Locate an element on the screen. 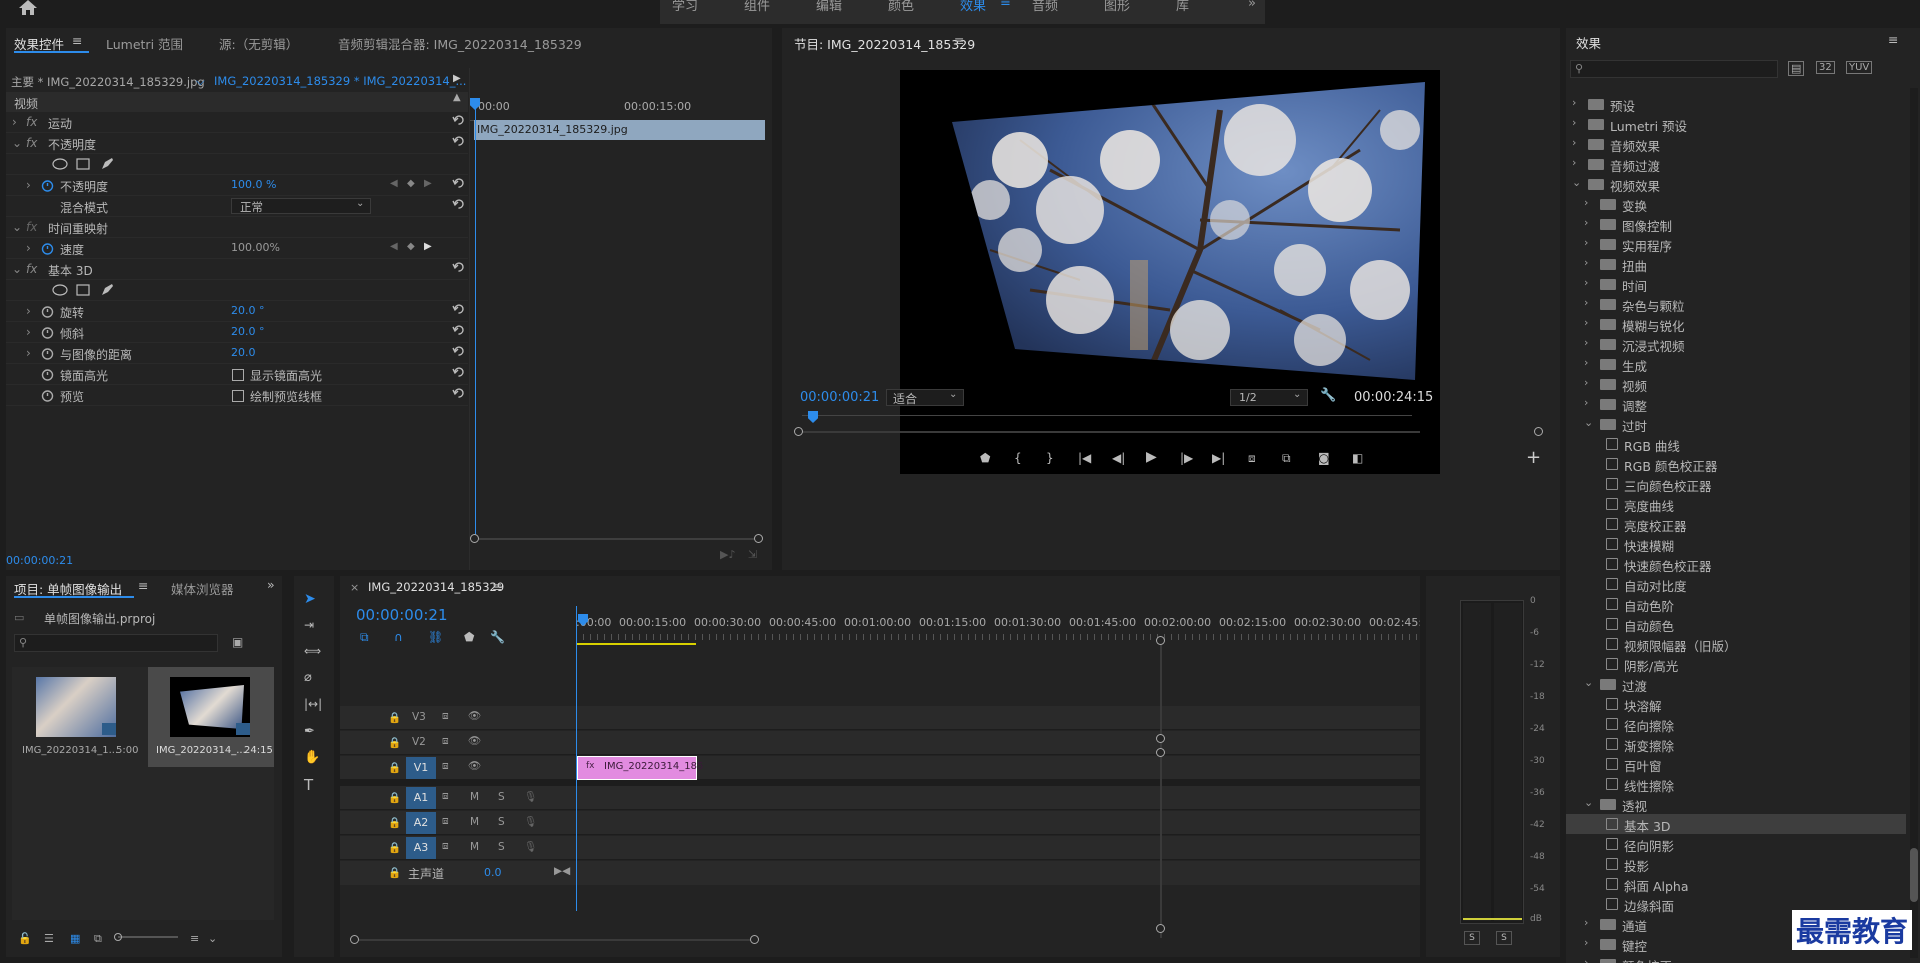  mark-in-icon: { is located at coordinates (1018, 458).